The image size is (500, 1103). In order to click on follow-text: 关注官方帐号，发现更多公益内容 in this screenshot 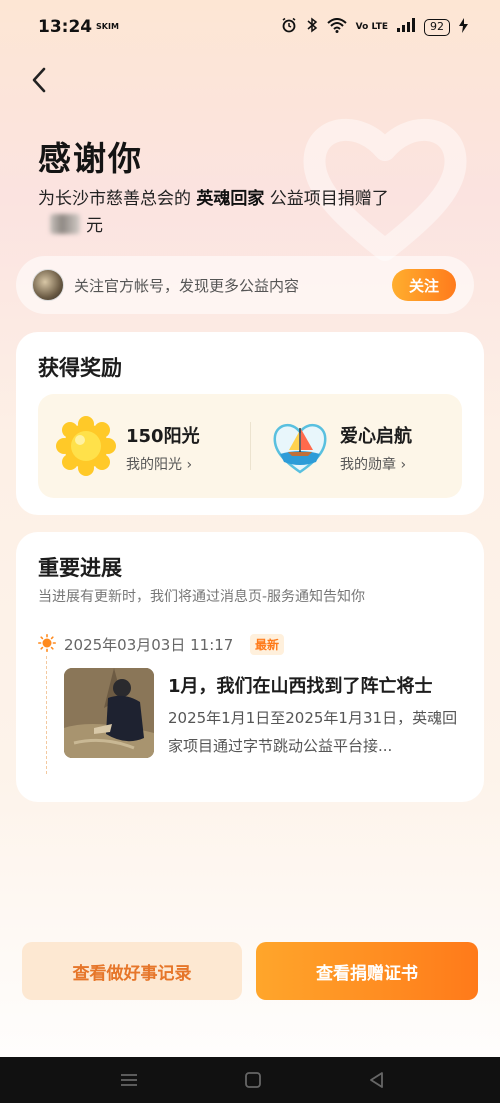, I will do `click(187, 285)`.